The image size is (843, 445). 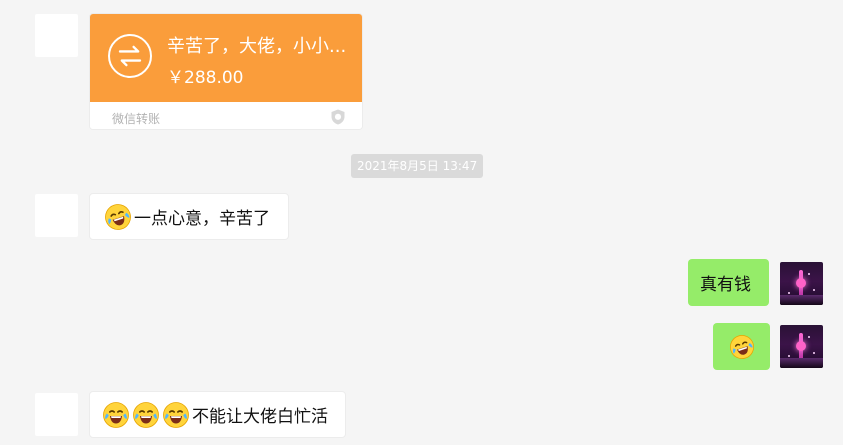 What do you see at coordinates (260, 417) in the screenshot?
I see `message-text: 不能让大佬白忙活` at bounding box center [260, 417].